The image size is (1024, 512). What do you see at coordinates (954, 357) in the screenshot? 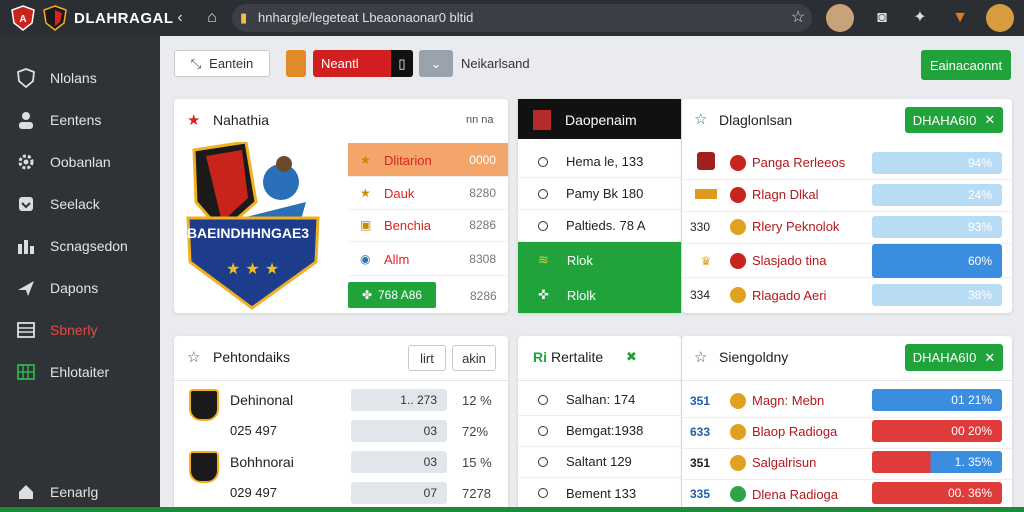
I see `standings2-button: DHAHA6I0 ✕` at bounding box center [954, 357].